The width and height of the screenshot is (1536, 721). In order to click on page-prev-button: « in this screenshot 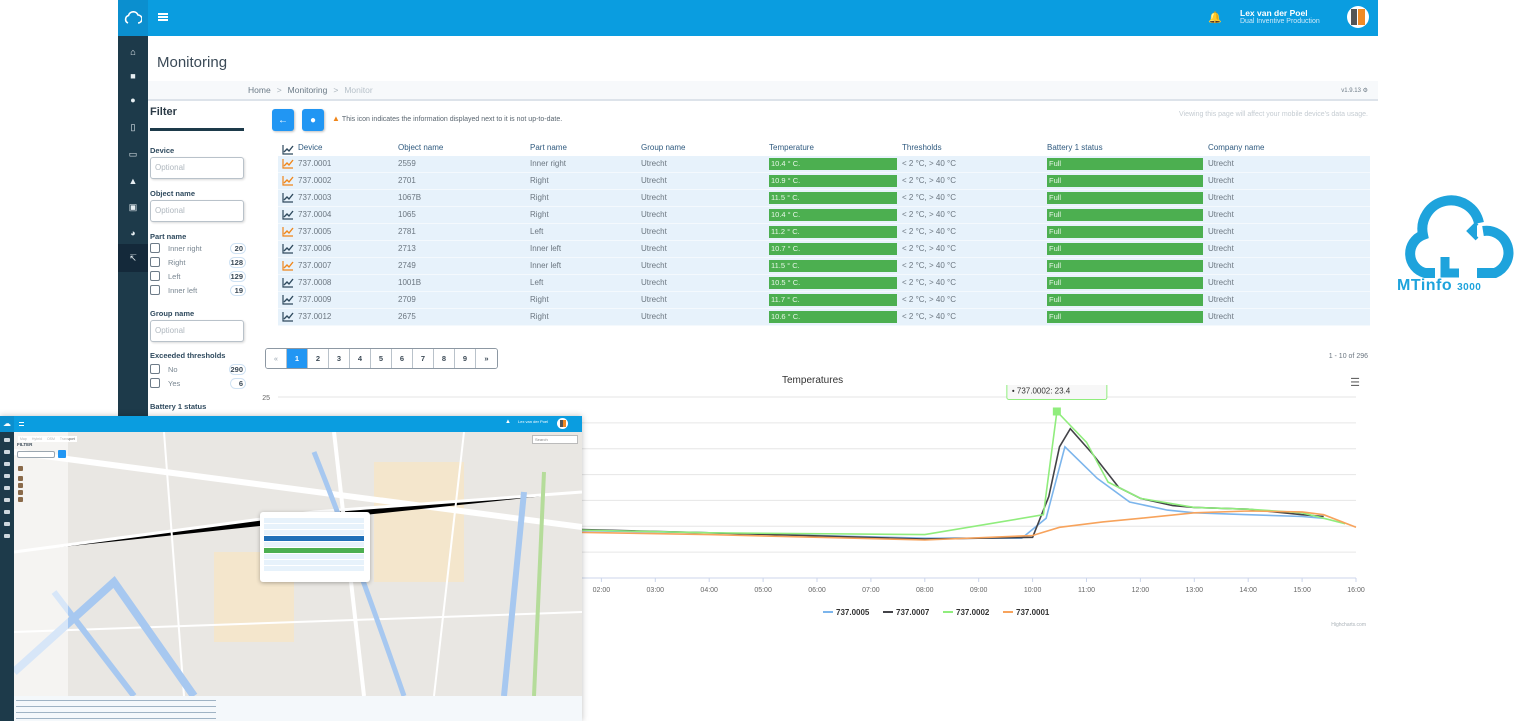, I will do `click(276, 358)`.